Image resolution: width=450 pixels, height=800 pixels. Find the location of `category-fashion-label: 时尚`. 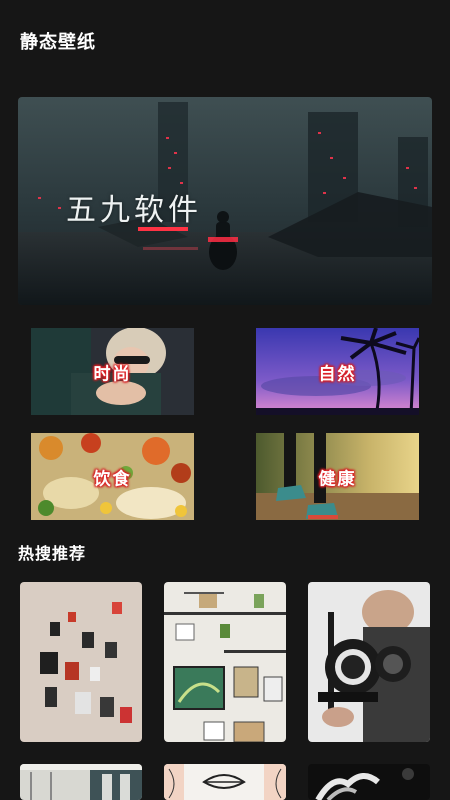

category-fashion-label: 时尚 is located at coordinates (112, 374).